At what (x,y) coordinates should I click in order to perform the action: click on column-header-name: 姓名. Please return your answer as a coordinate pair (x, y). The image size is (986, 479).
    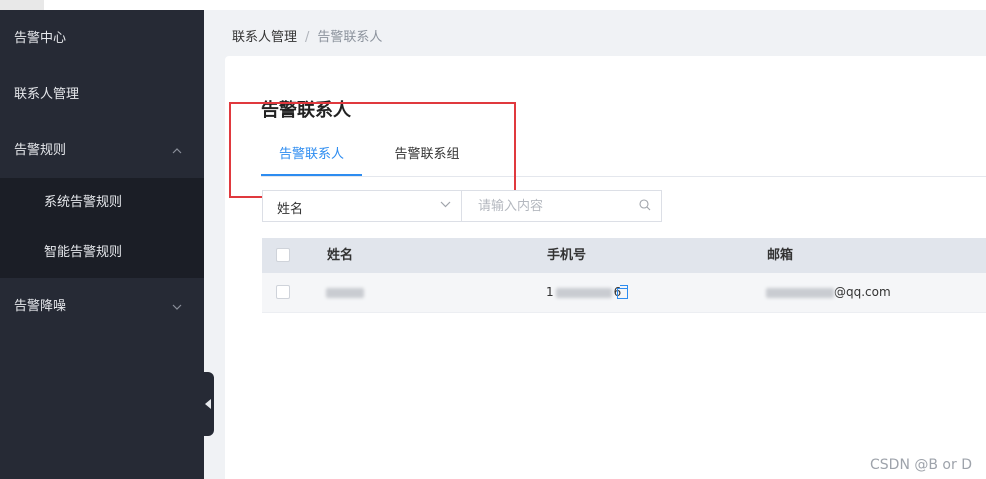
    Looking at the image, I should click on (340, 255).